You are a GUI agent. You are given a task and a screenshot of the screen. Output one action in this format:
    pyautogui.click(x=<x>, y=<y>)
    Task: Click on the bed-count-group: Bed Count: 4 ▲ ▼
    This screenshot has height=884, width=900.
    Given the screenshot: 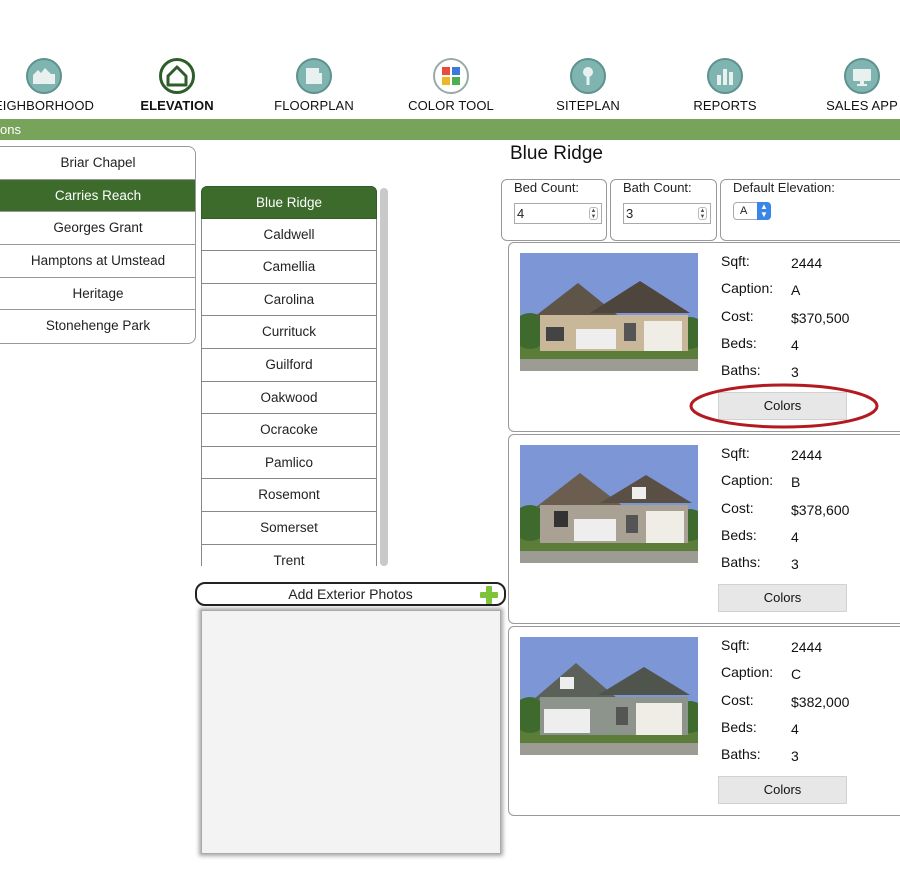 What is the action you would take?
    pyautogui.click(x=554, y=210)
    